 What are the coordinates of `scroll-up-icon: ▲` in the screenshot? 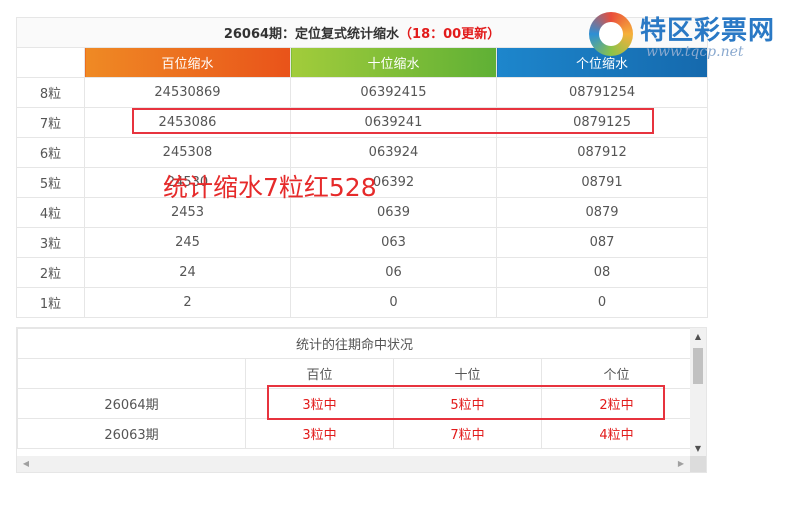 It's located at (698, 337).